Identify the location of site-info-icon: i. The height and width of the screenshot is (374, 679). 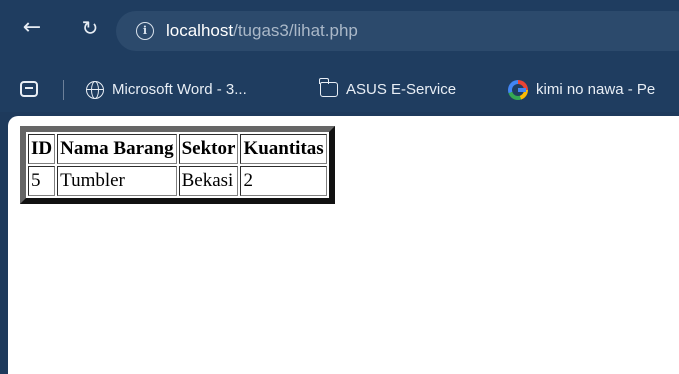
(145, 31).